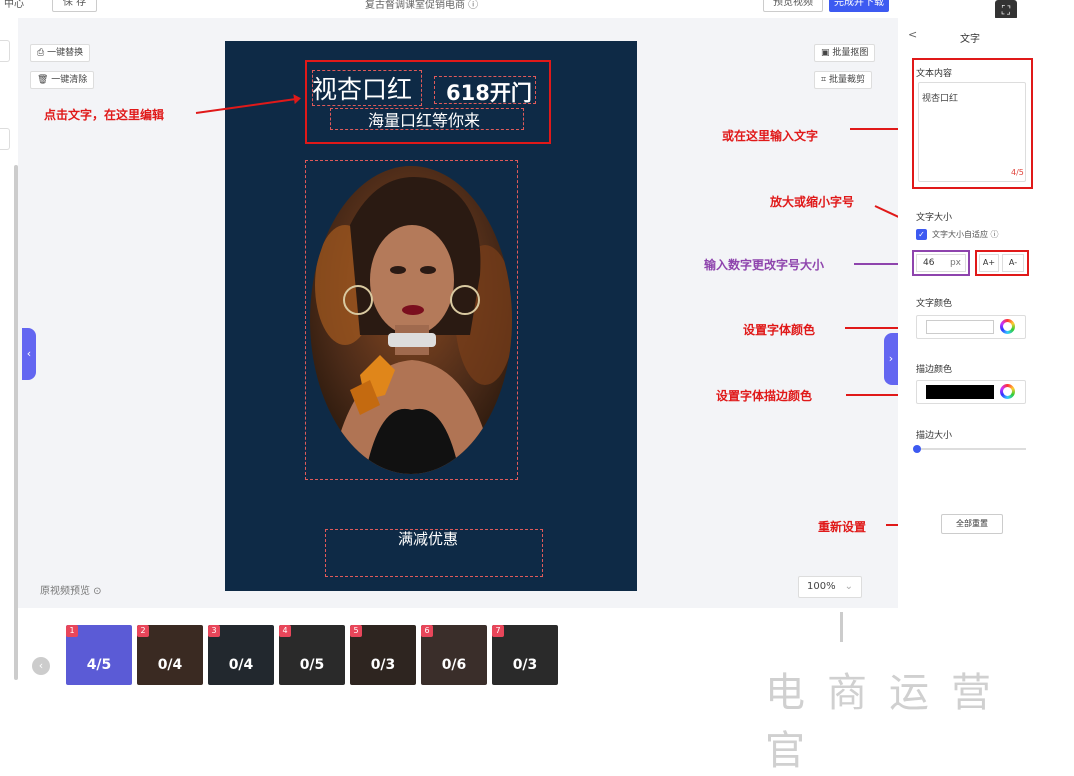  I want to click on portrait-image, so click(411, 320).